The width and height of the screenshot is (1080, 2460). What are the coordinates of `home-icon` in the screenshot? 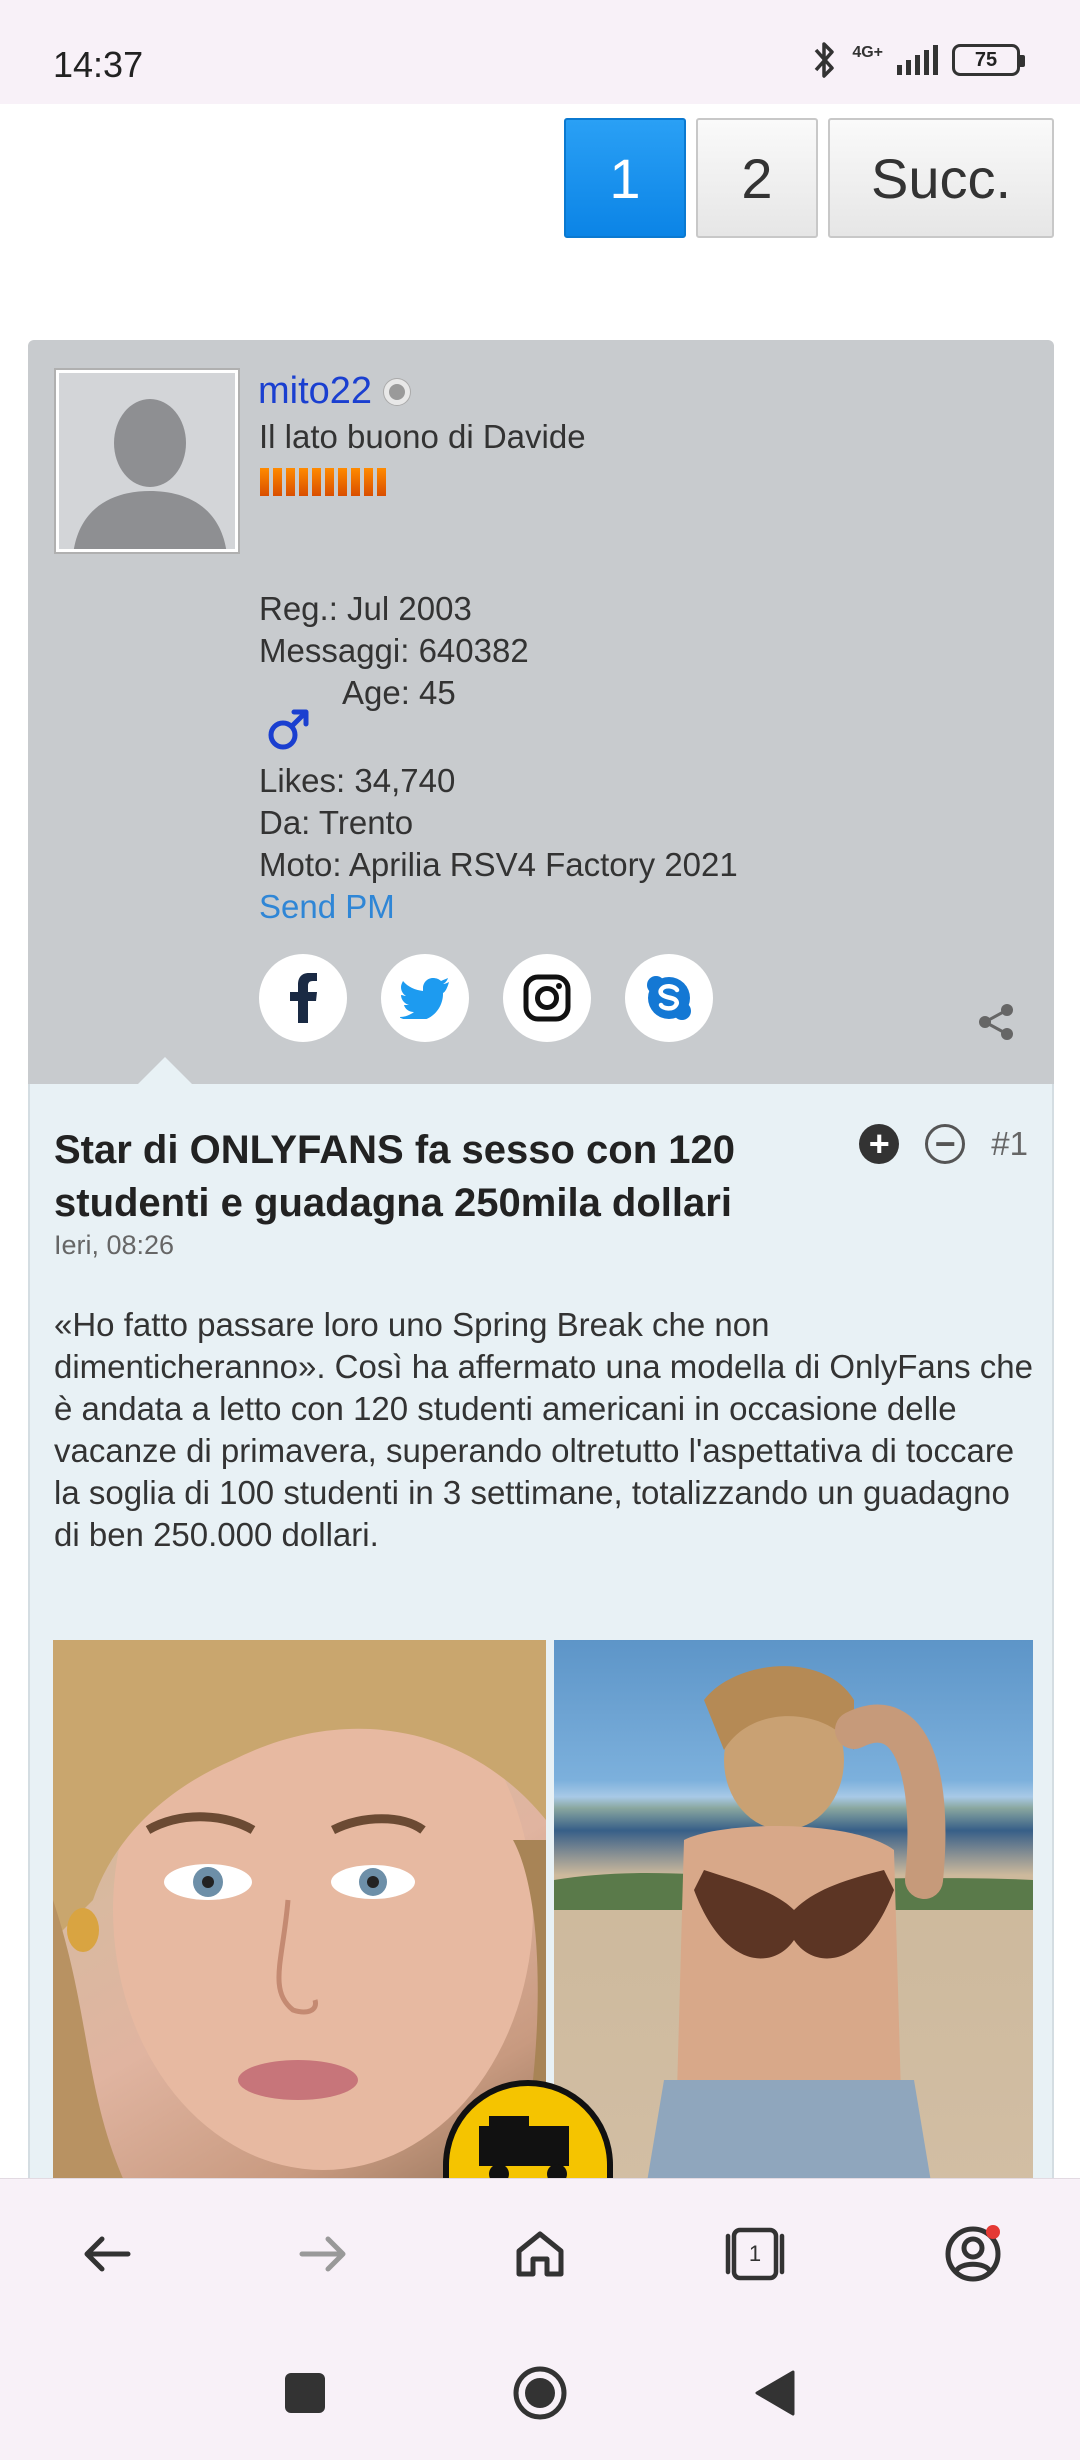 It's located at (540, 2254).